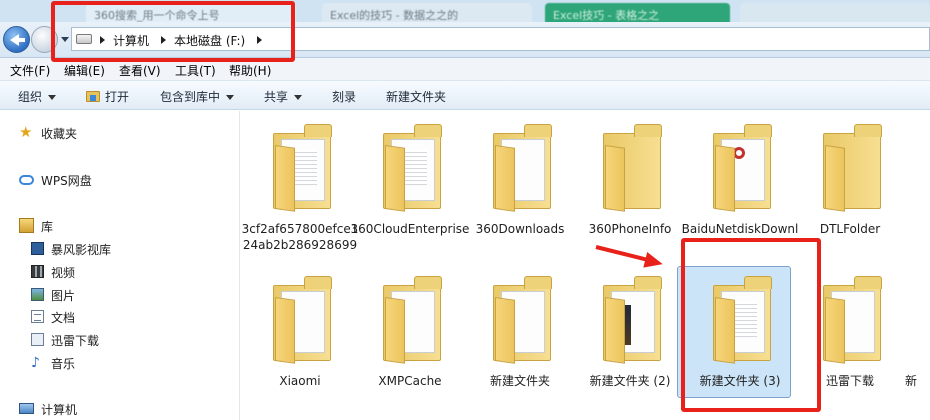  I want to click on nav-lib-baofeng: 暴风影视库, so click(71, 249).